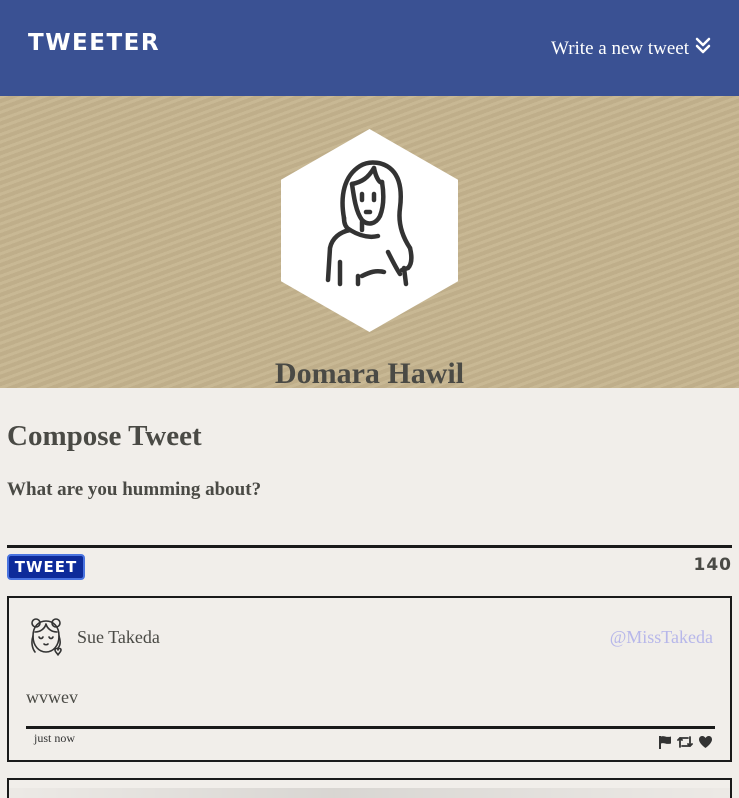 The image size is (739, 798). I want to click on tweet-divider, so click(370, 727).